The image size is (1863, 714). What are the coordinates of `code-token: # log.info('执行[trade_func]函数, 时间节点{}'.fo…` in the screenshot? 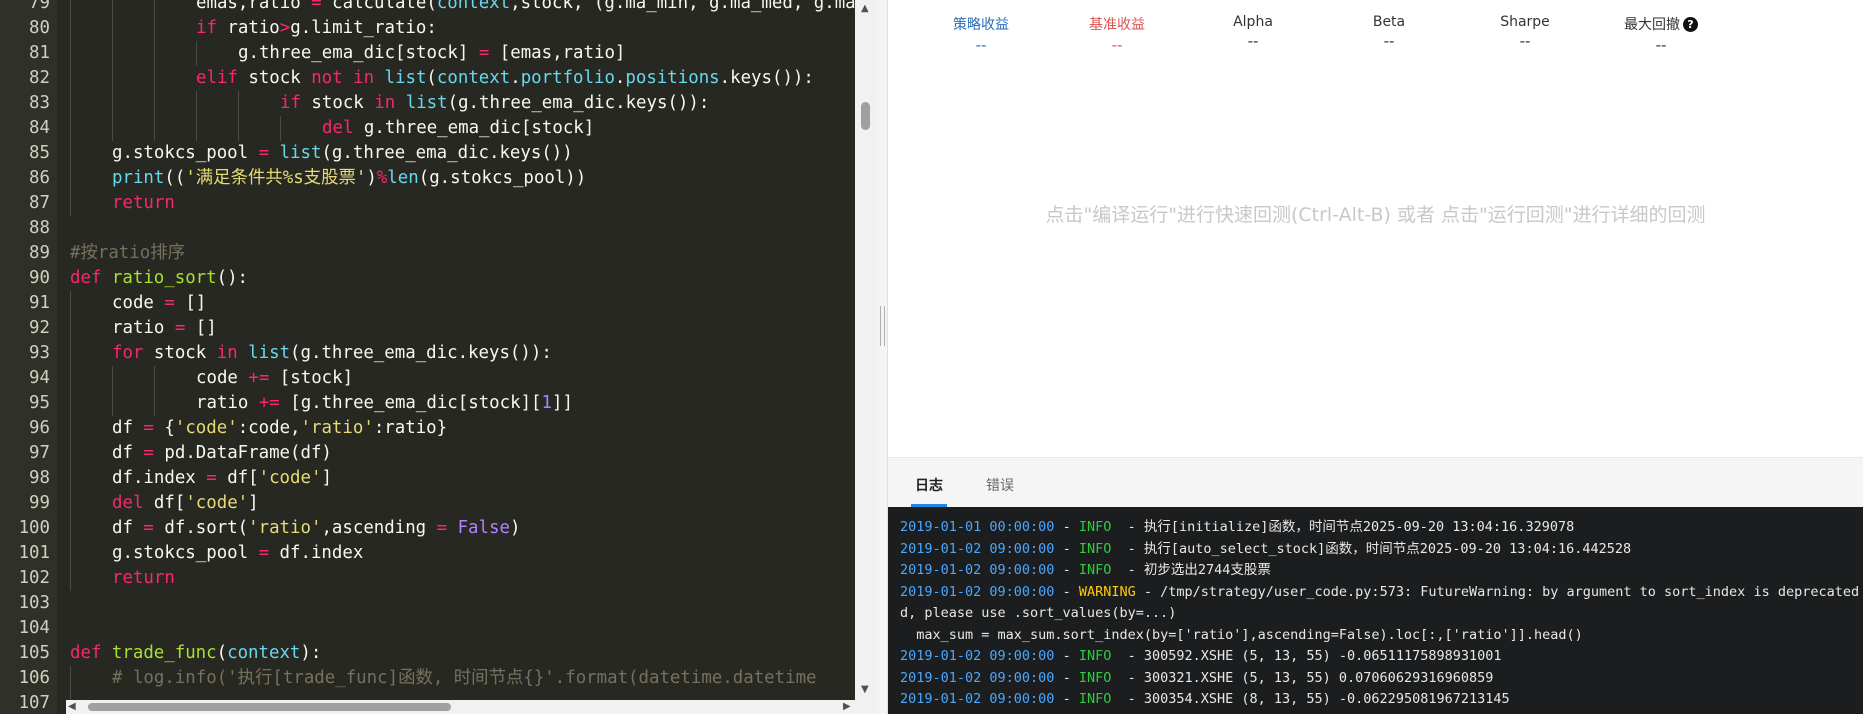 It's located at (464, 677).